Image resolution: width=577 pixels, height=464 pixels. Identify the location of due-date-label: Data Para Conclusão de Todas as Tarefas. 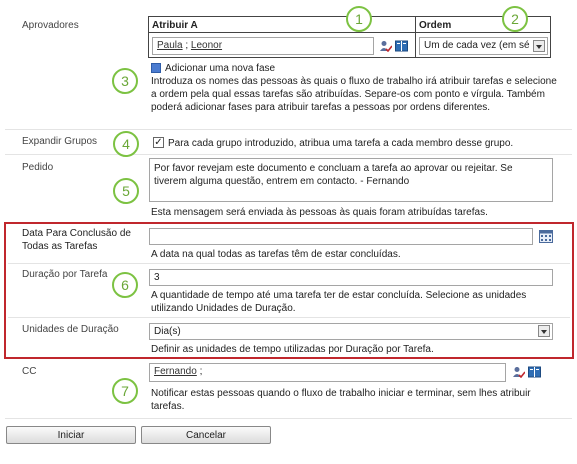
(76, 240).